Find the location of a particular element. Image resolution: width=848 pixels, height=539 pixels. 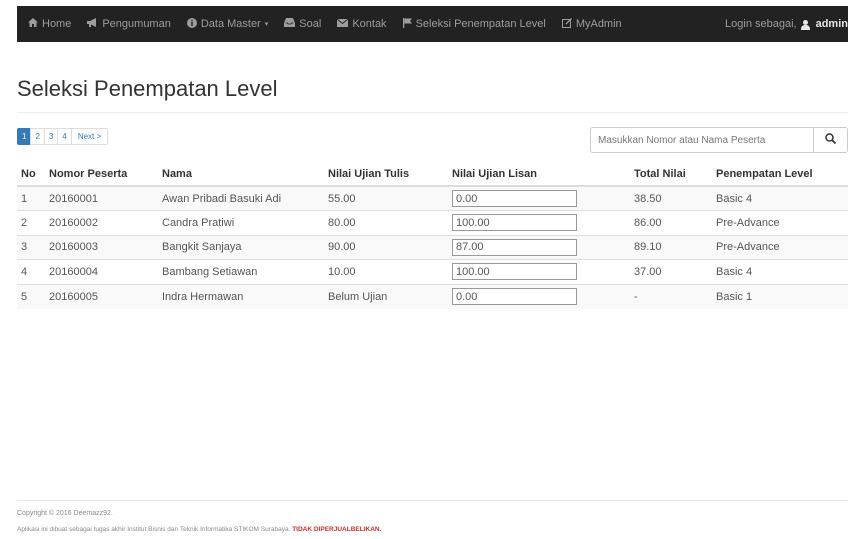

nav-kontak: Kontak is located at coordinates (361, 24).